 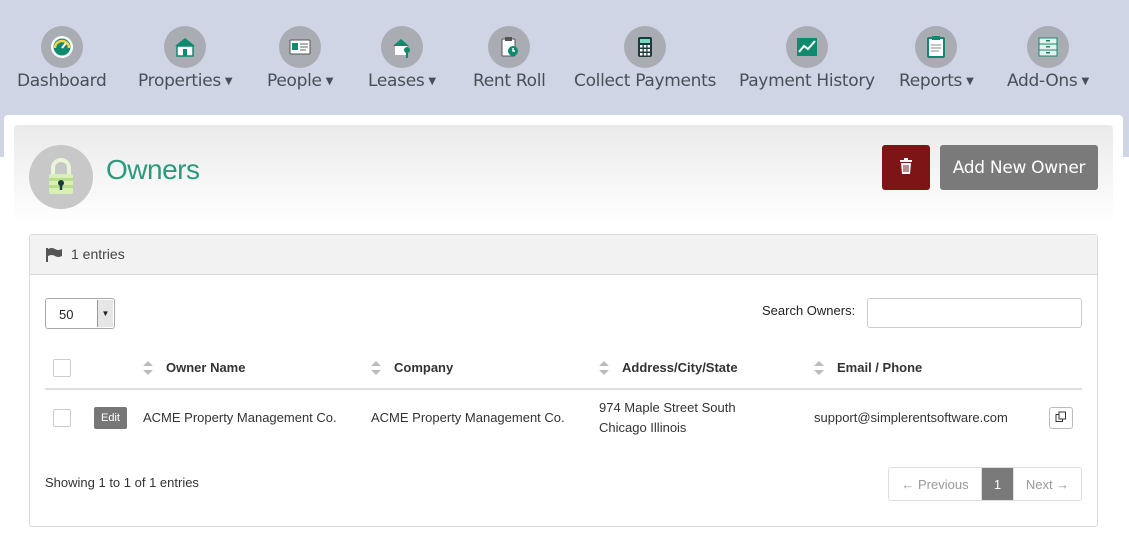 What do you see at coordinates (468, 417) in the screenshot?
I see `cell-company: ACME Property Management Co.` at bounding box center [468, 417].